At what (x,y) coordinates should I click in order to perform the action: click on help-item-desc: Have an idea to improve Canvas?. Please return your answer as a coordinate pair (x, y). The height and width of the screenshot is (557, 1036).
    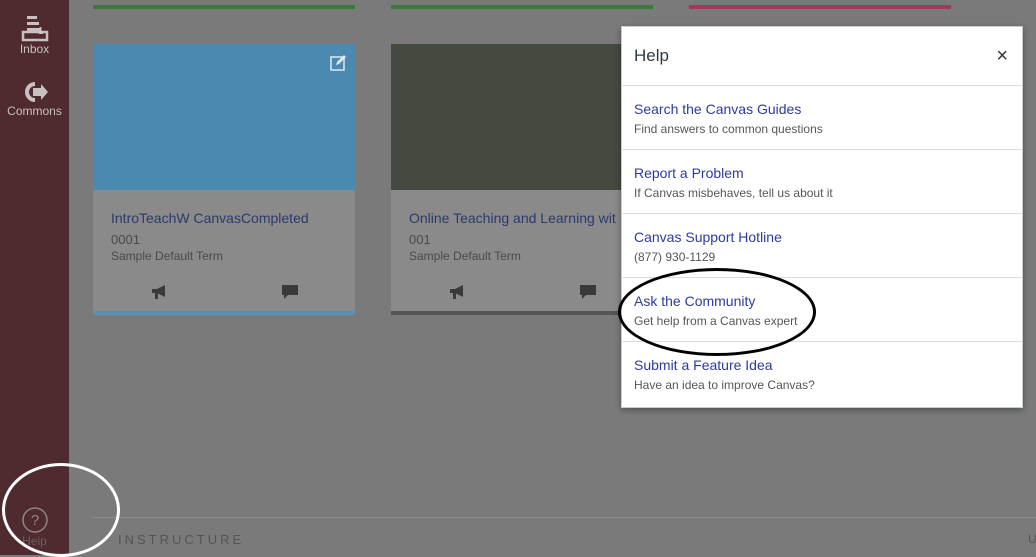
    Looking at the image, I should click on (724, 385).